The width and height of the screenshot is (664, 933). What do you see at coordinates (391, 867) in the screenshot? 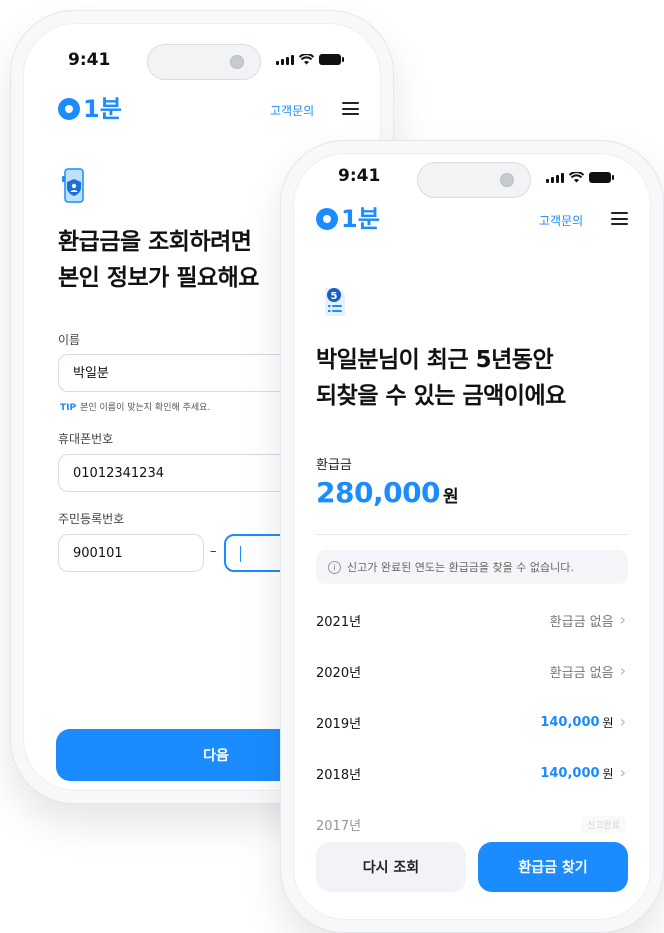
I see `retry-button: 다시 조회` at bounding box center [391, 867].